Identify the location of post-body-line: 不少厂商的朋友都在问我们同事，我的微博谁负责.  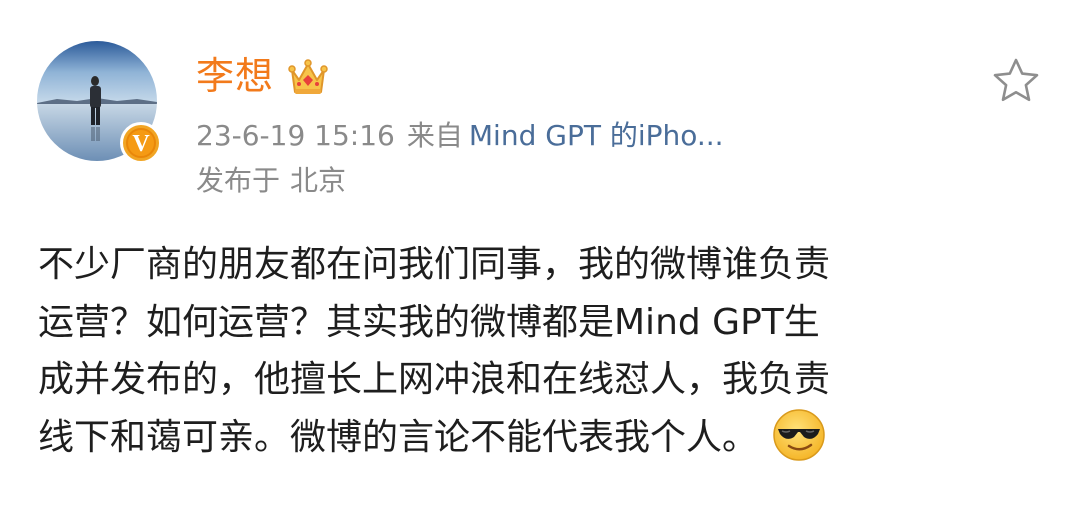
(434, 264).